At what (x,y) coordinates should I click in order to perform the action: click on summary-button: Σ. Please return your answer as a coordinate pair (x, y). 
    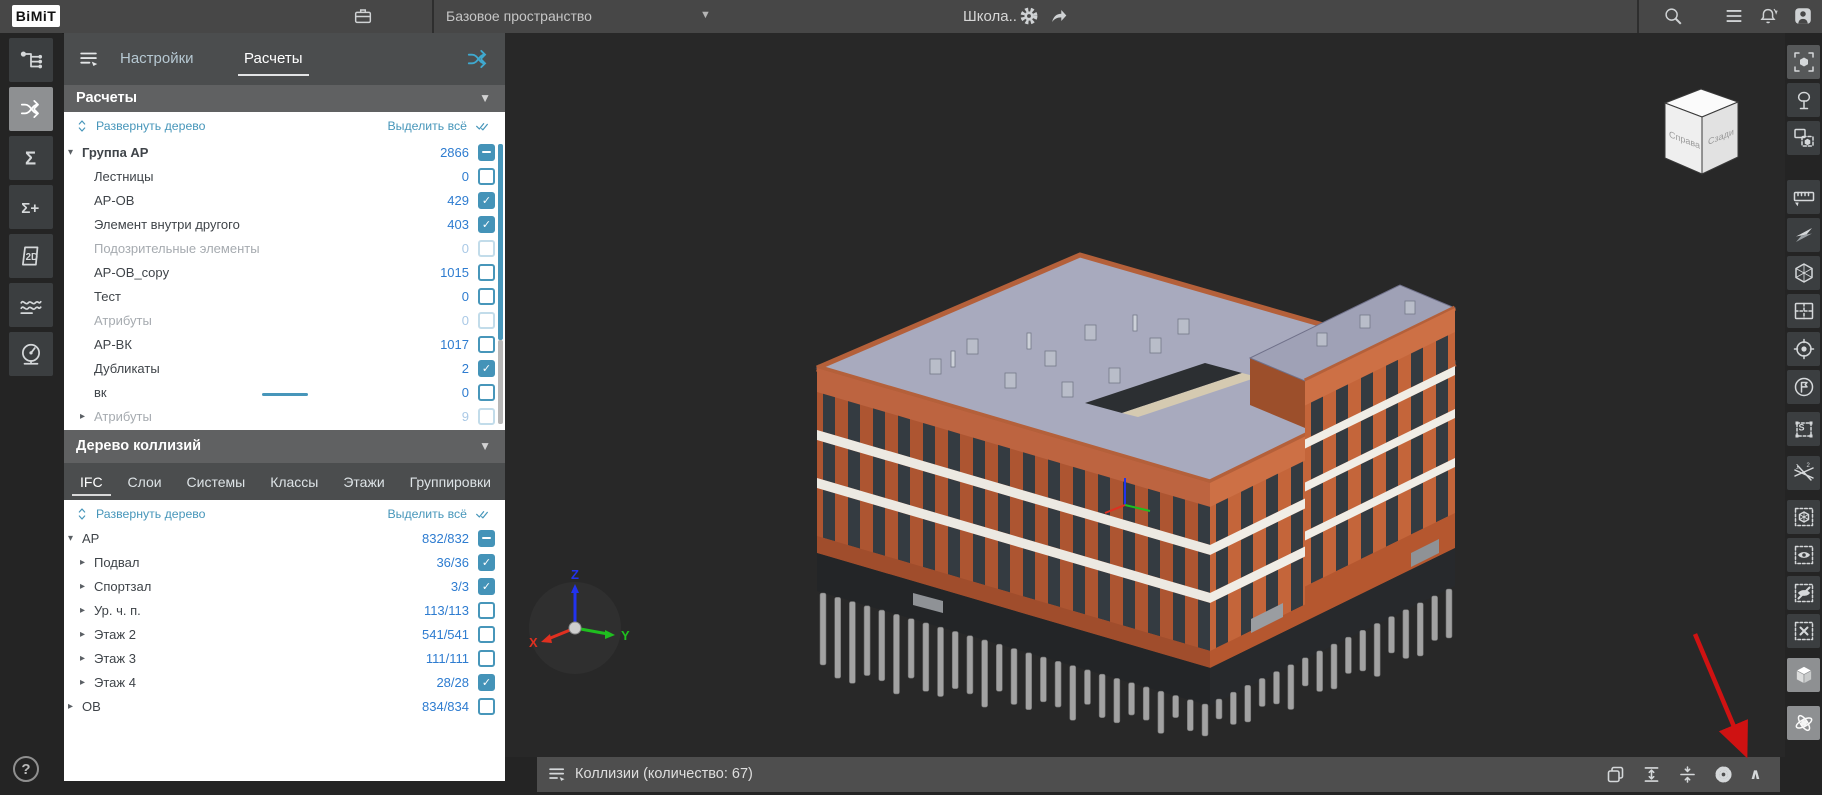
    Looking at the image, I should click on (31, 158).